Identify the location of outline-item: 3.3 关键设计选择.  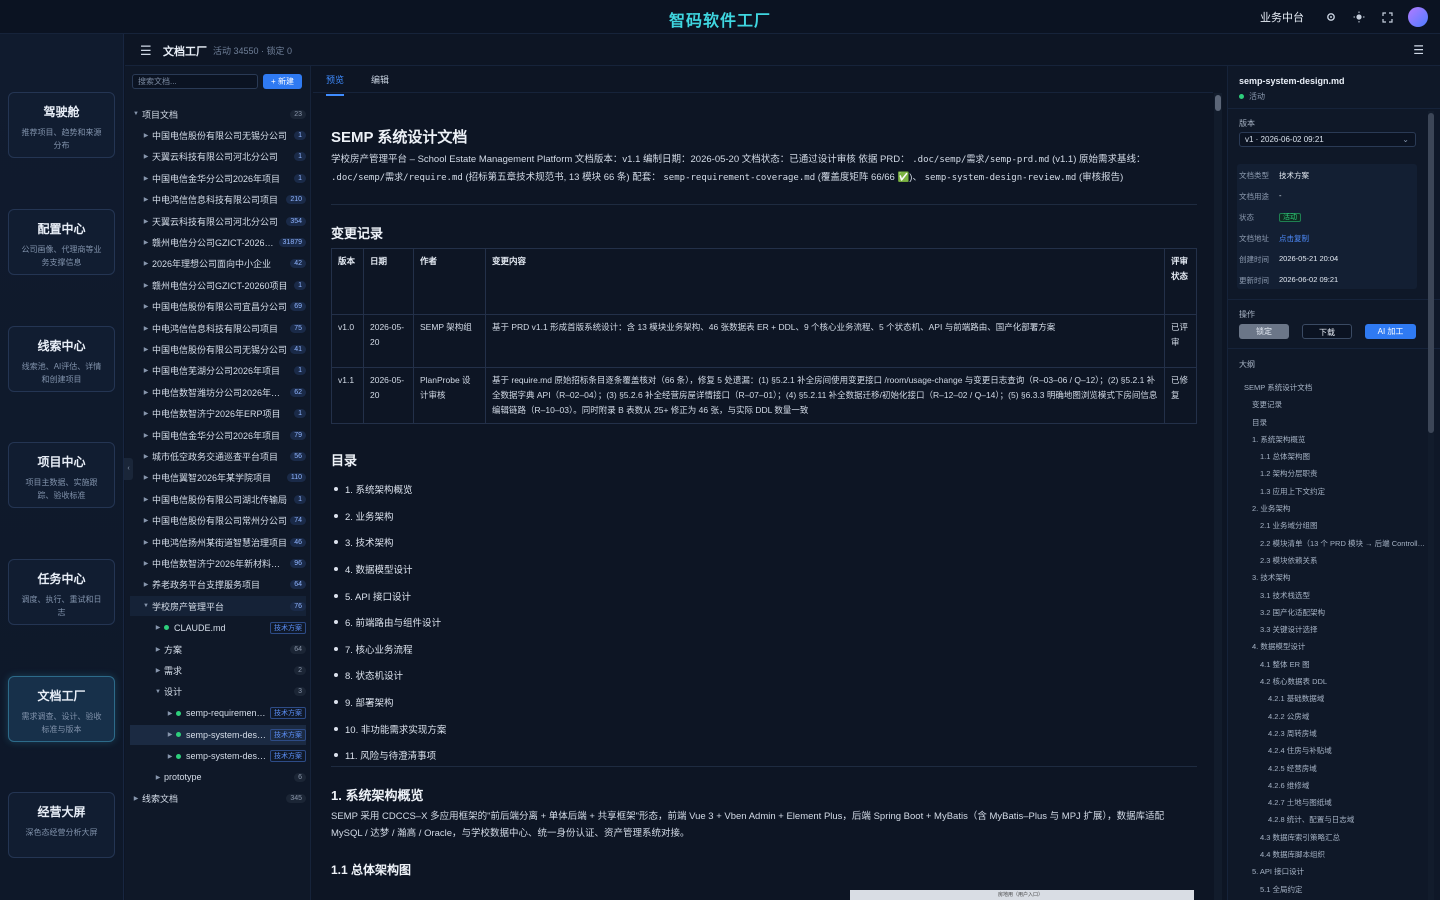
(1334, 629).